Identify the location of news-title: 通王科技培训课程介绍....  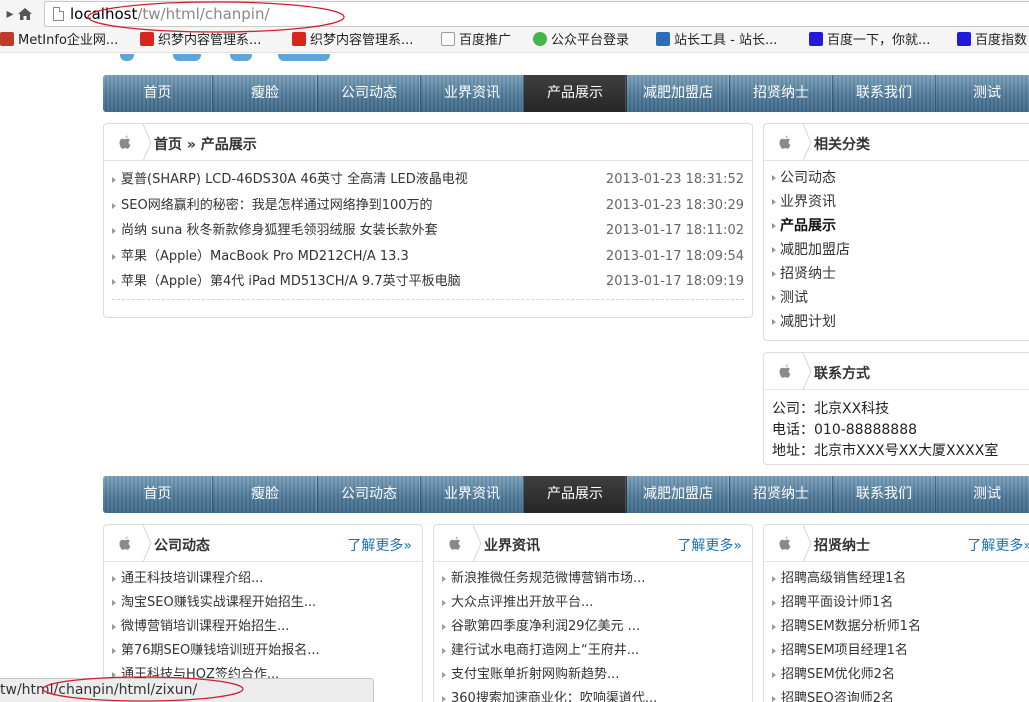
(192, 579).